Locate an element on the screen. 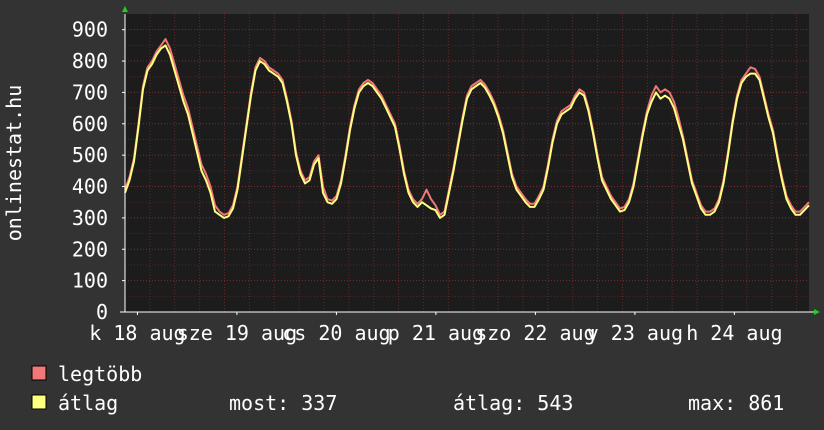  x-tick-label: sze 19 aug is located at coordinates (237, 333).